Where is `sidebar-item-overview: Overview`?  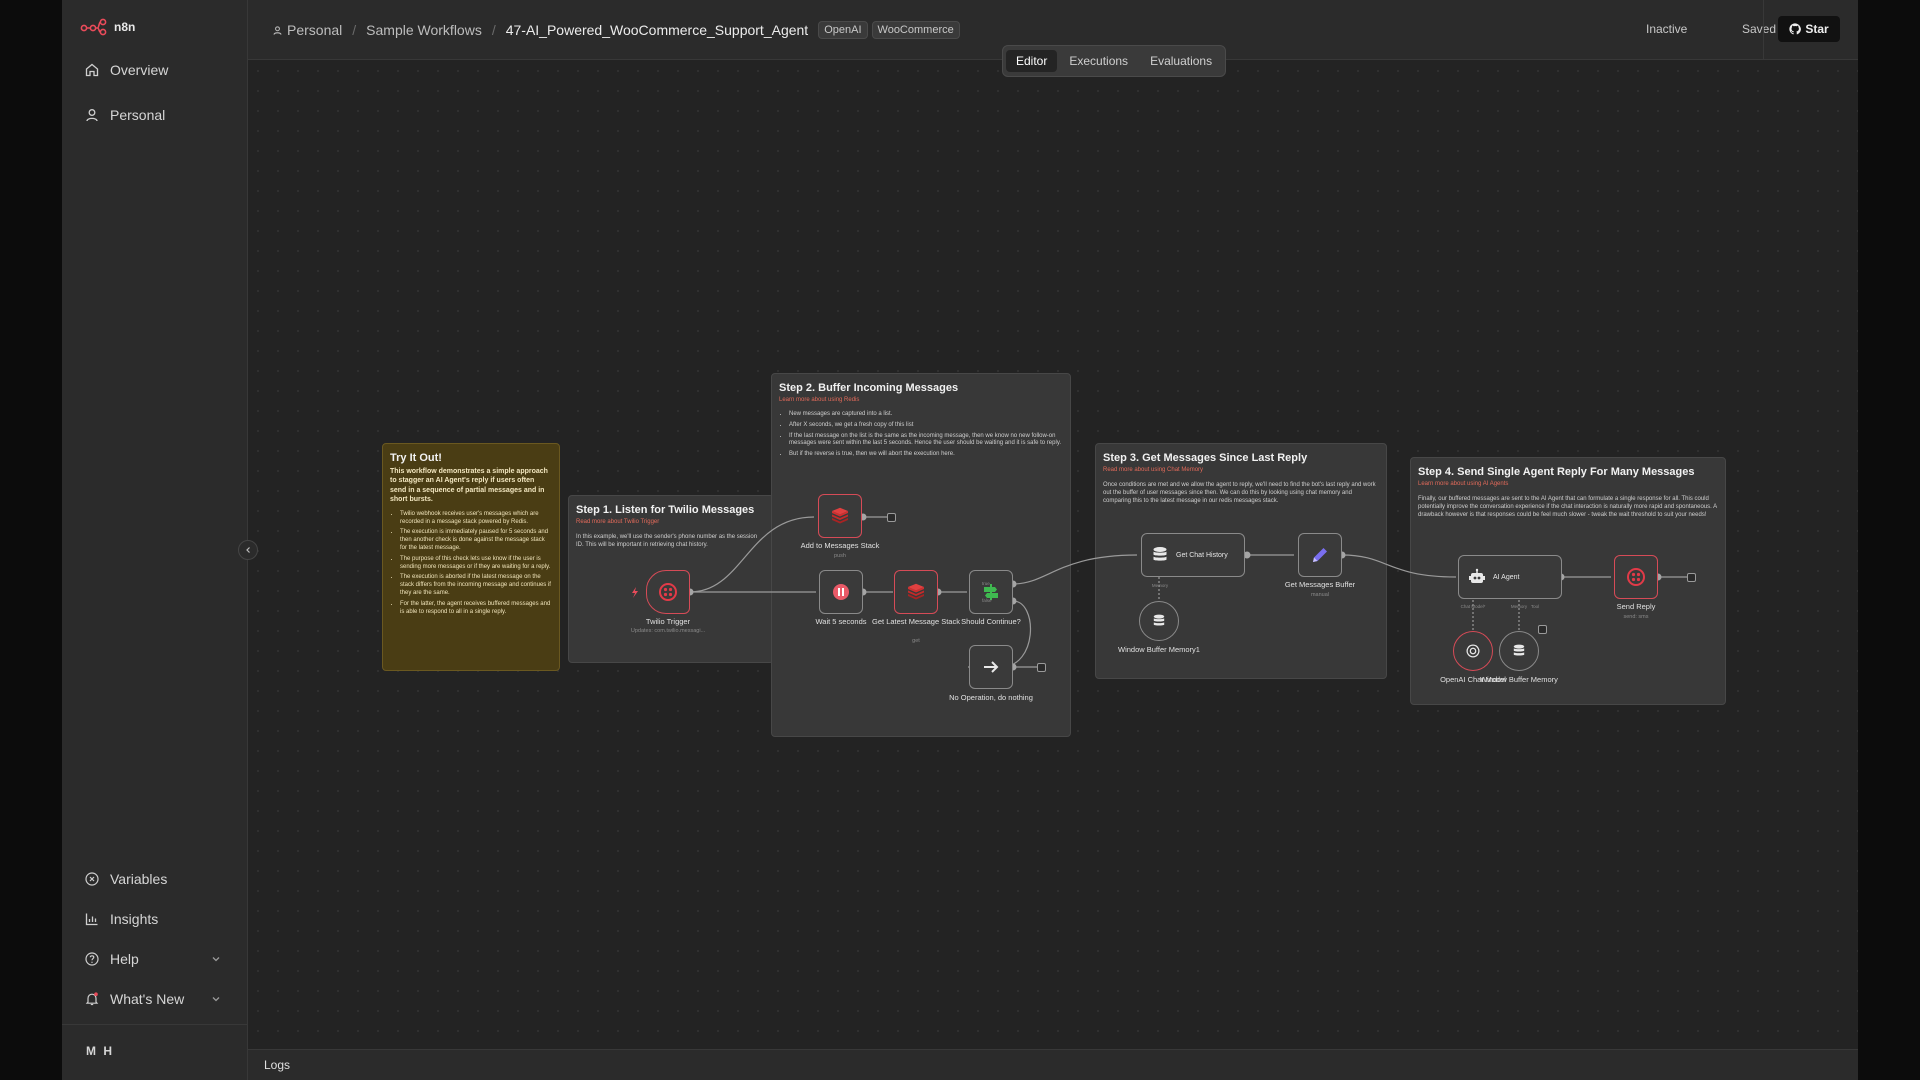
sidebar-item-overview: Overview is located at coordinates (155, 70).